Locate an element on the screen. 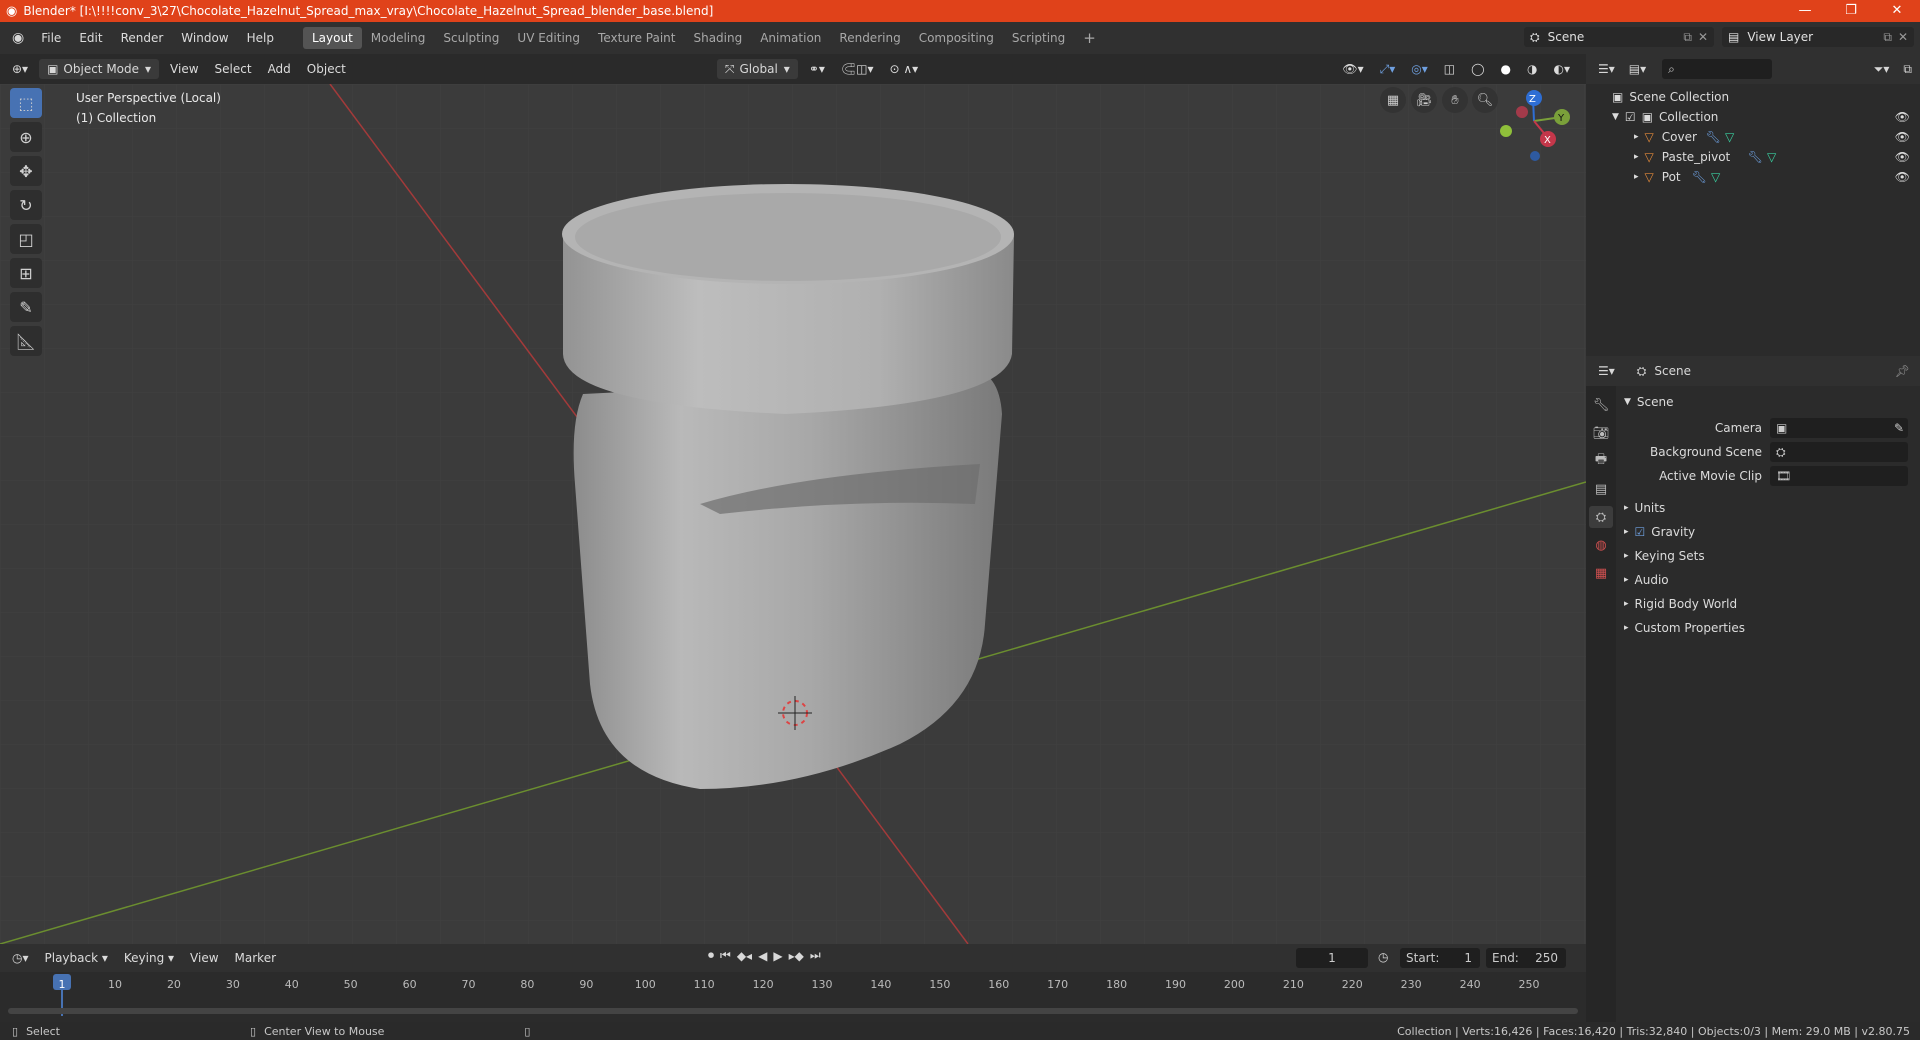 This screenshot has width=1920, height=1040. pivot-icon: ⚭▾ is located at coordinates (817, 69).